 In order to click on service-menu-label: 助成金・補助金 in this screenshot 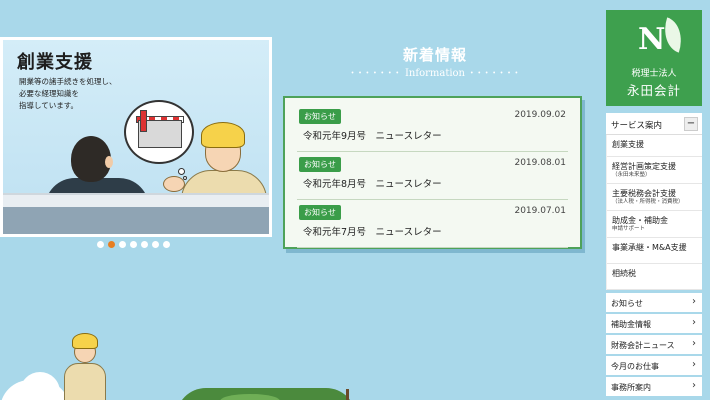, I will do `click(640, 220)`.